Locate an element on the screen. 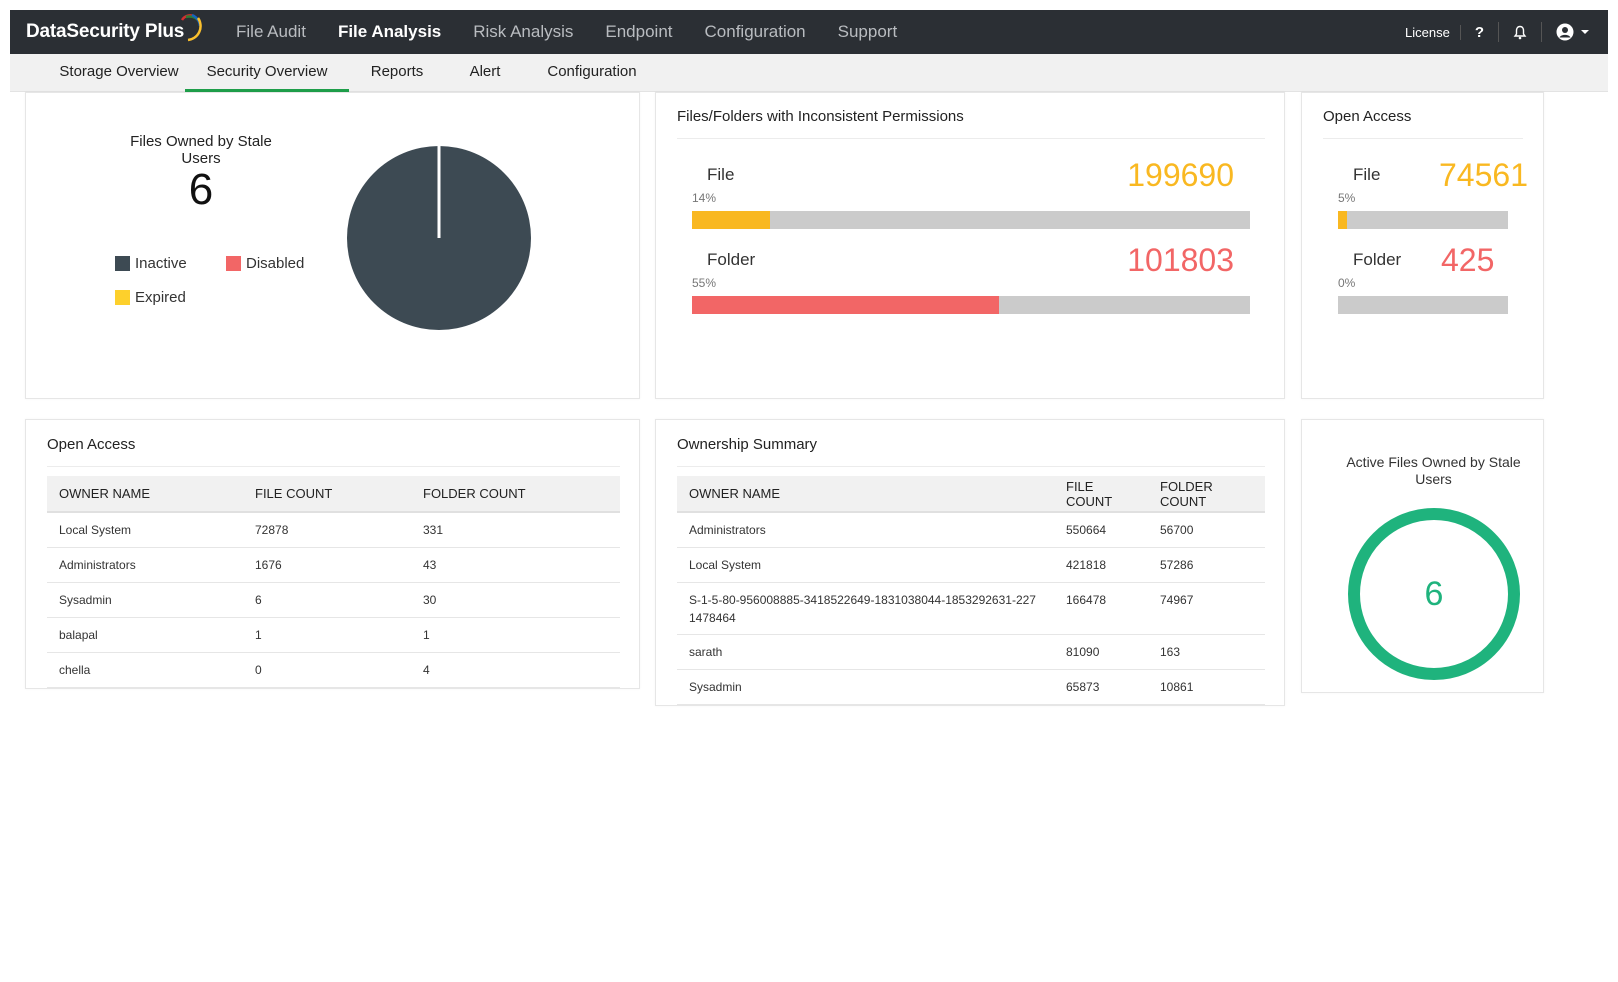 The image size is (1618, 982). bell-icon is located at coordinates (1520, 32).